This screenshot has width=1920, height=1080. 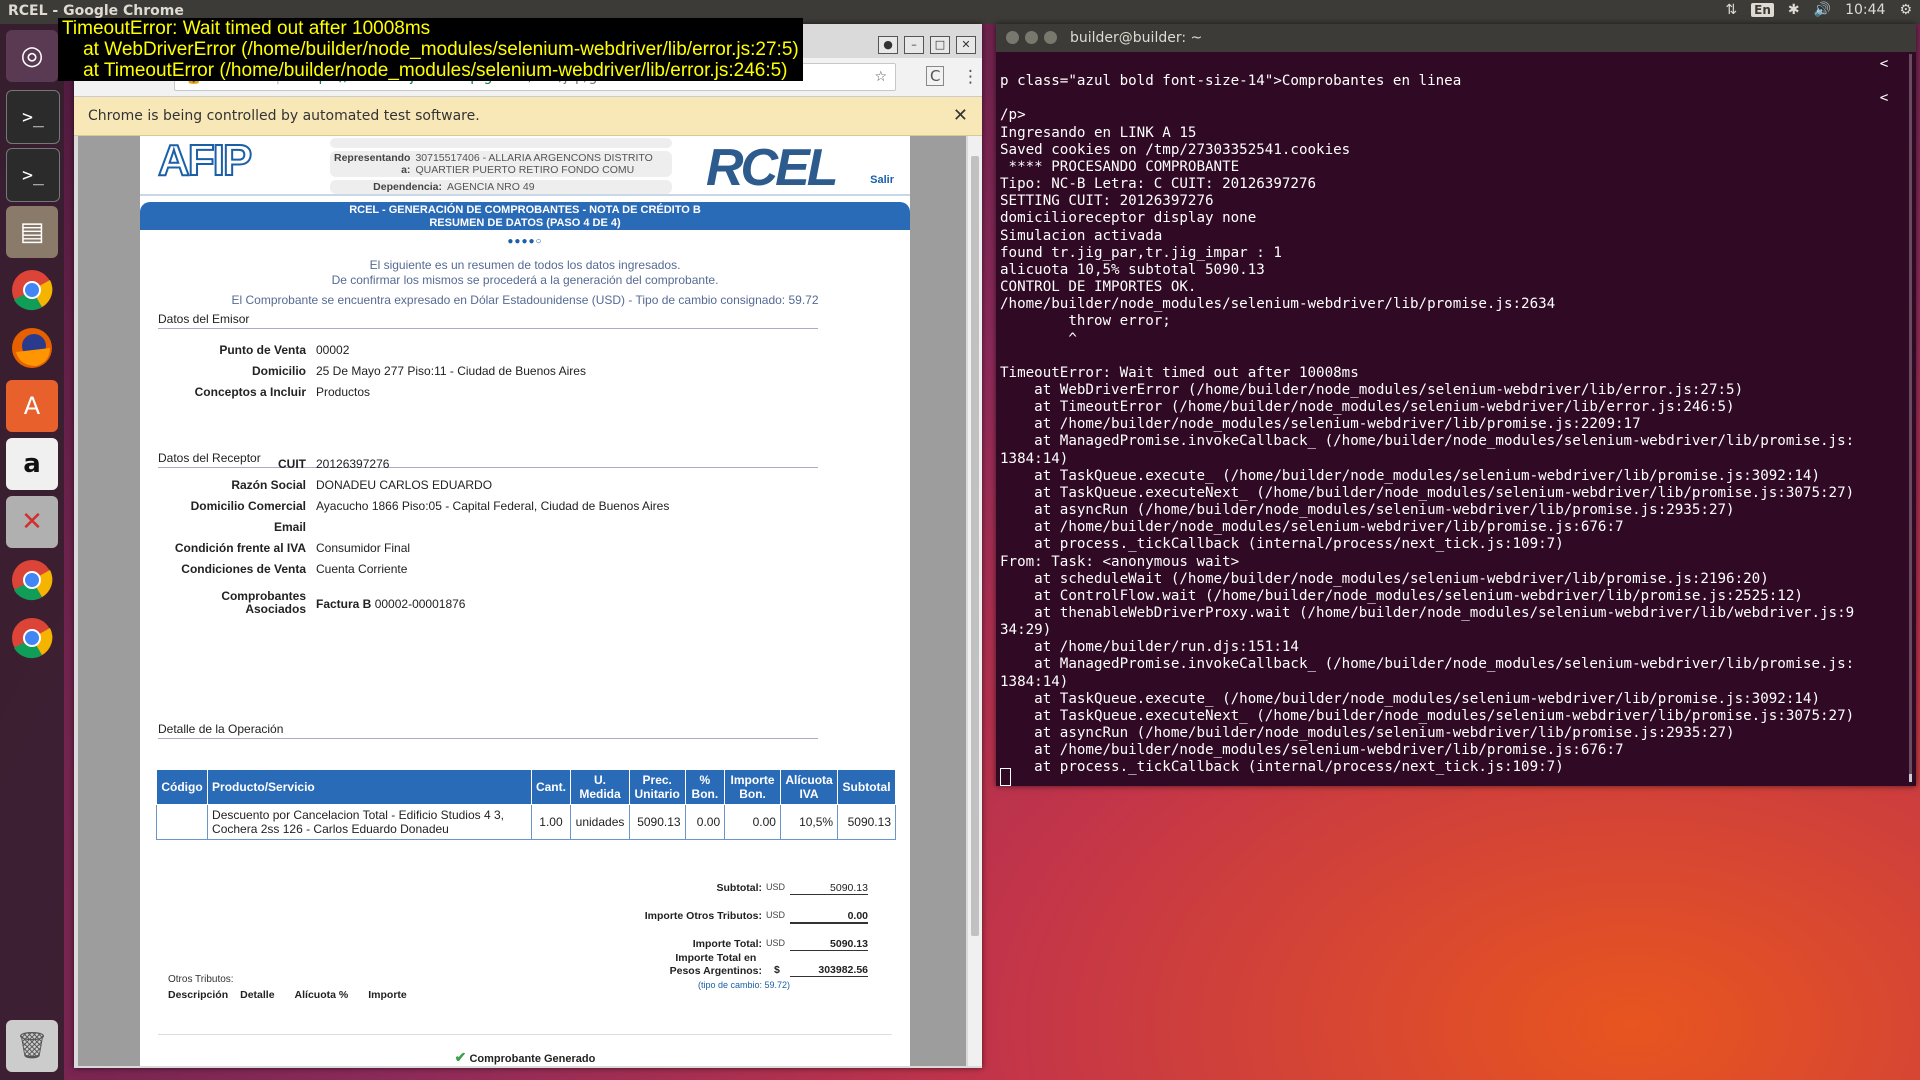 I want to click on step-indicator: ●●●●○, so click(x=525, y=241).